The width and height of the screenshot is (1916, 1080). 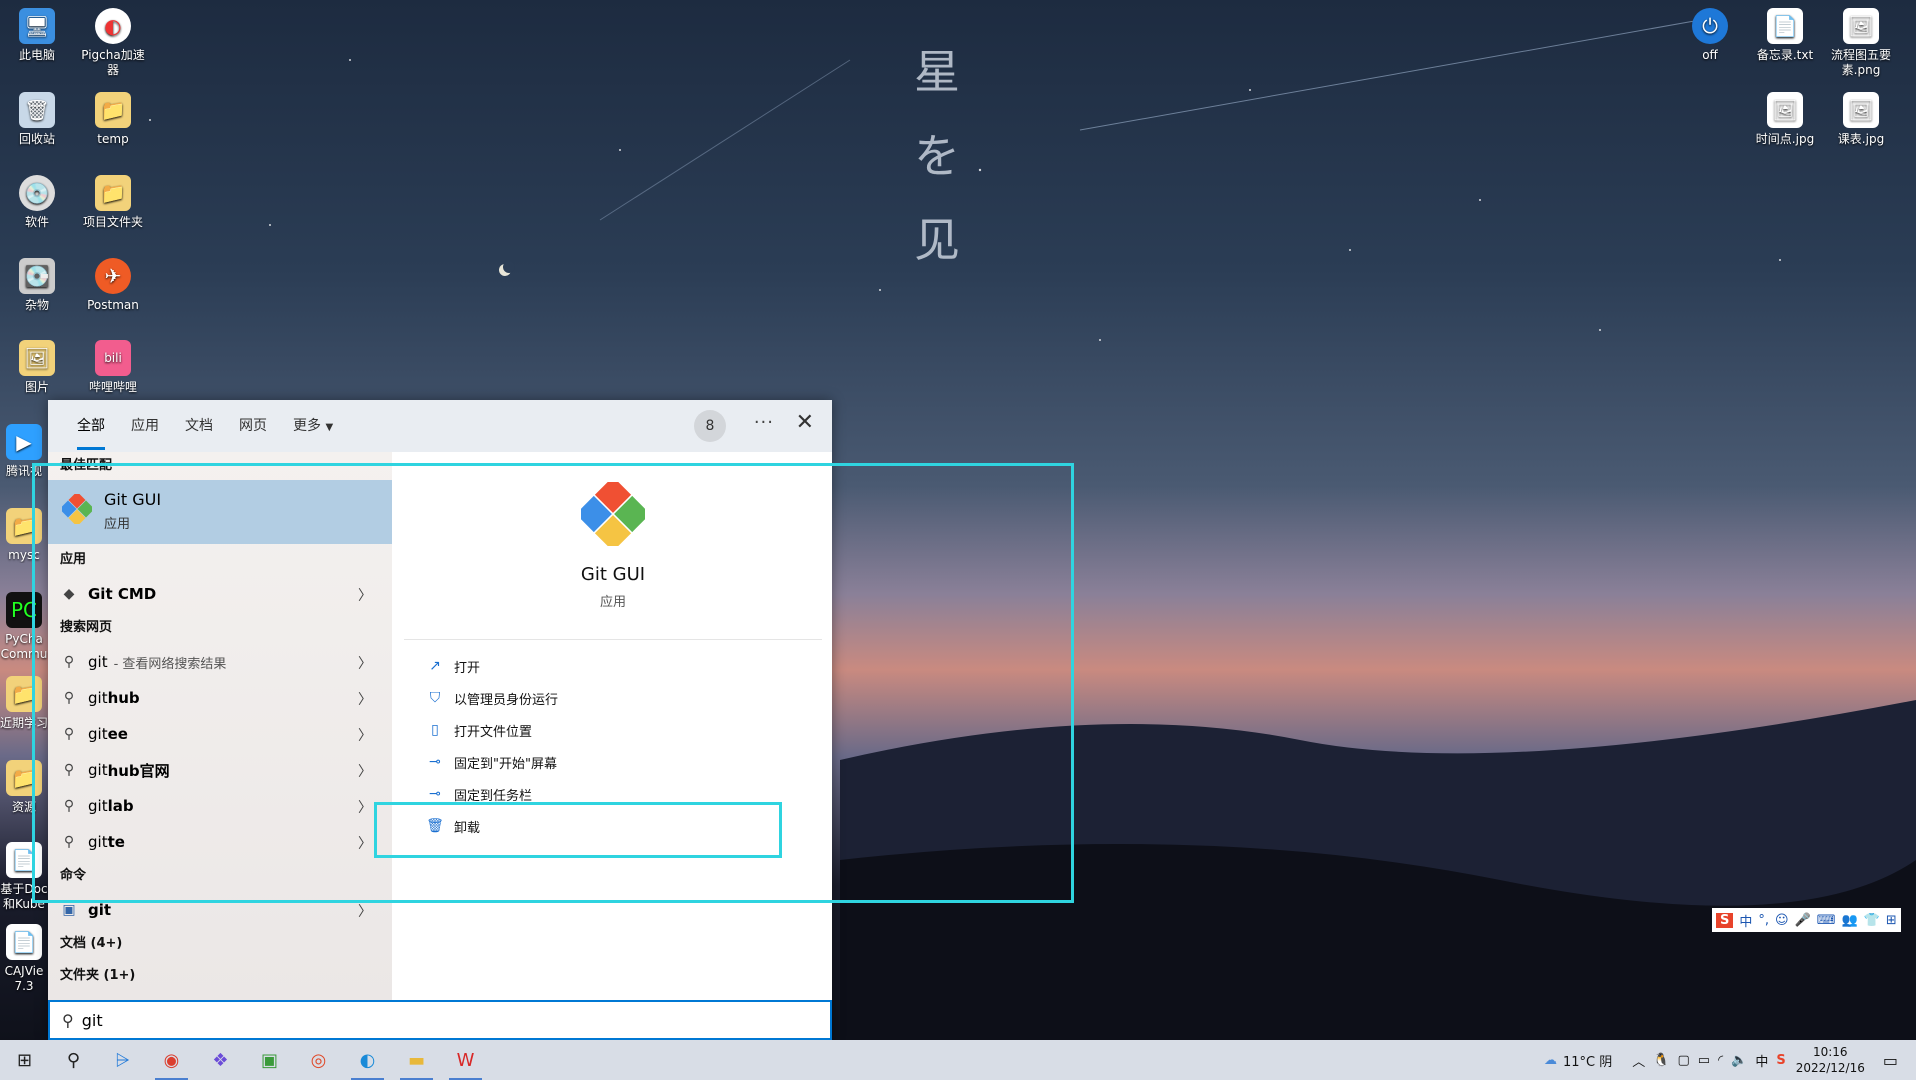 What do you see at coordinates (37, 285) in the screenshot?
I see `desktop-icon-misc: 💽 杂物` at bounding box center [37, 285].